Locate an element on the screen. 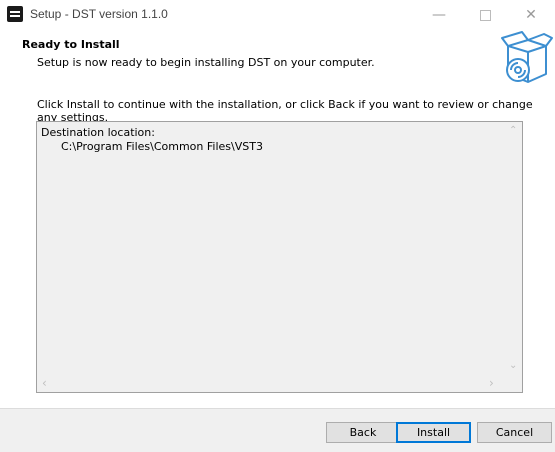  memo-destination: C:\Program Files\Common Files\VST3 is located at coordinates (162, 146).